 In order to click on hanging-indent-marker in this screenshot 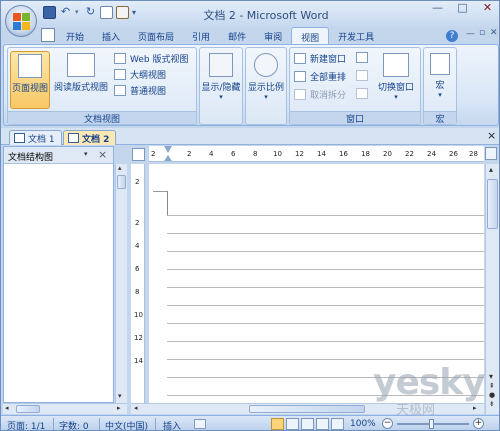, I will do `click(168, 158)`.